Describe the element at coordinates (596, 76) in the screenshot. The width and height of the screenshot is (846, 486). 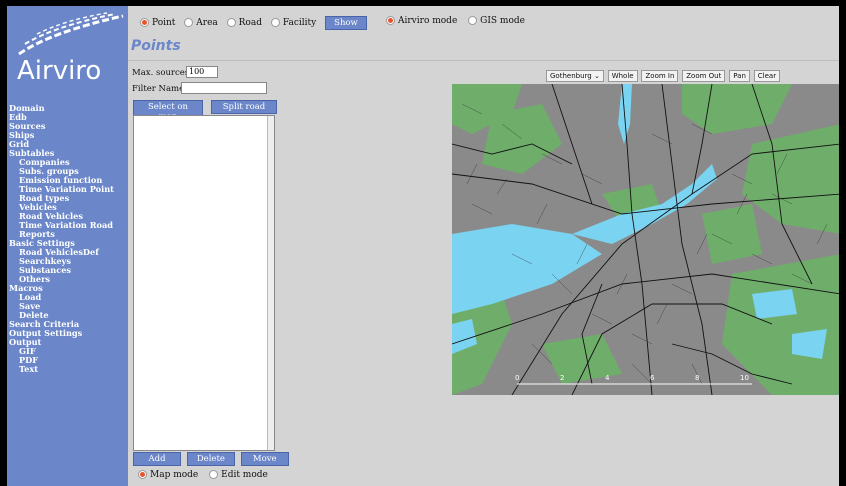
I see `dropdown-icon: ⌄` at that location.